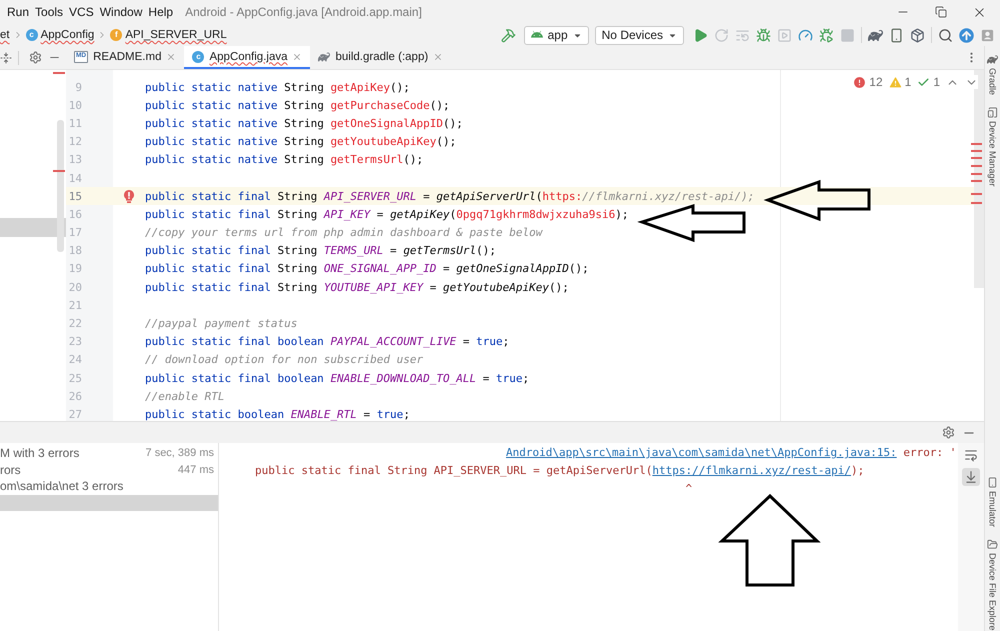 Image resolution: width=1000 pixels, height=631 pixels. I want to click on lightbulb-icon, so click(129, 196).